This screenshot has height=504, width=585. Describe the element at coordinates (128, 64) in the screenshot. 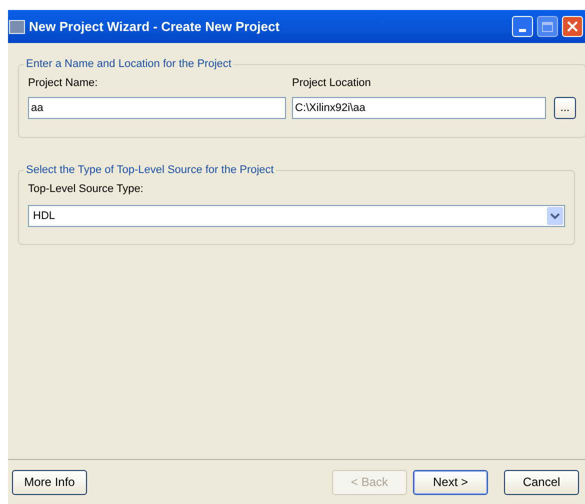

I see `group-title: Enter a Name and Location for the Project` at that location.